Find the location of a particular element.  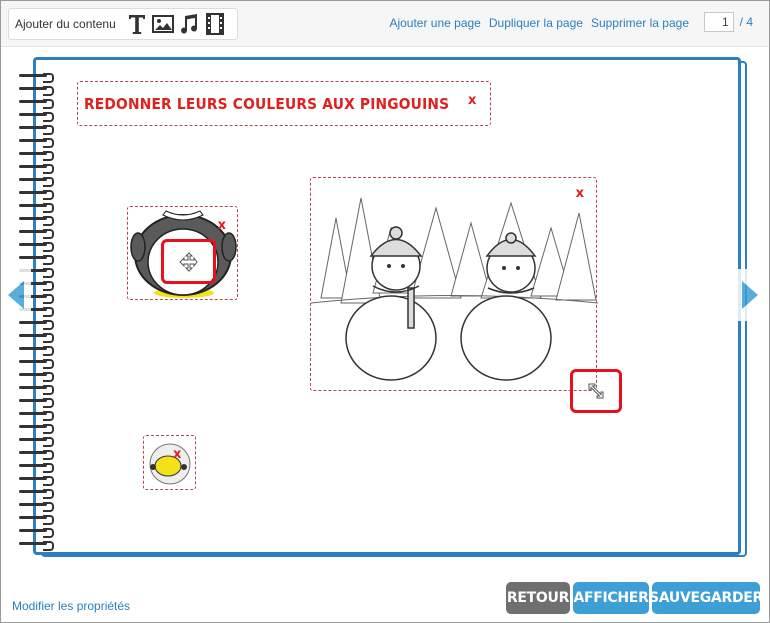

total-pages: / 4 is located at coordinates (746, 22).